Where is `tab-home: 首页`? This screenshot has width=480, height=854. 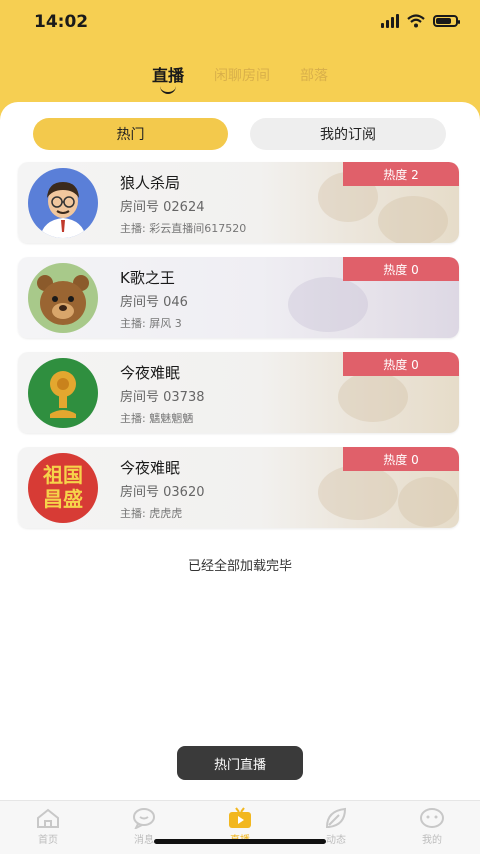
tab-home: 首页 is located at coordinates (48, 826).